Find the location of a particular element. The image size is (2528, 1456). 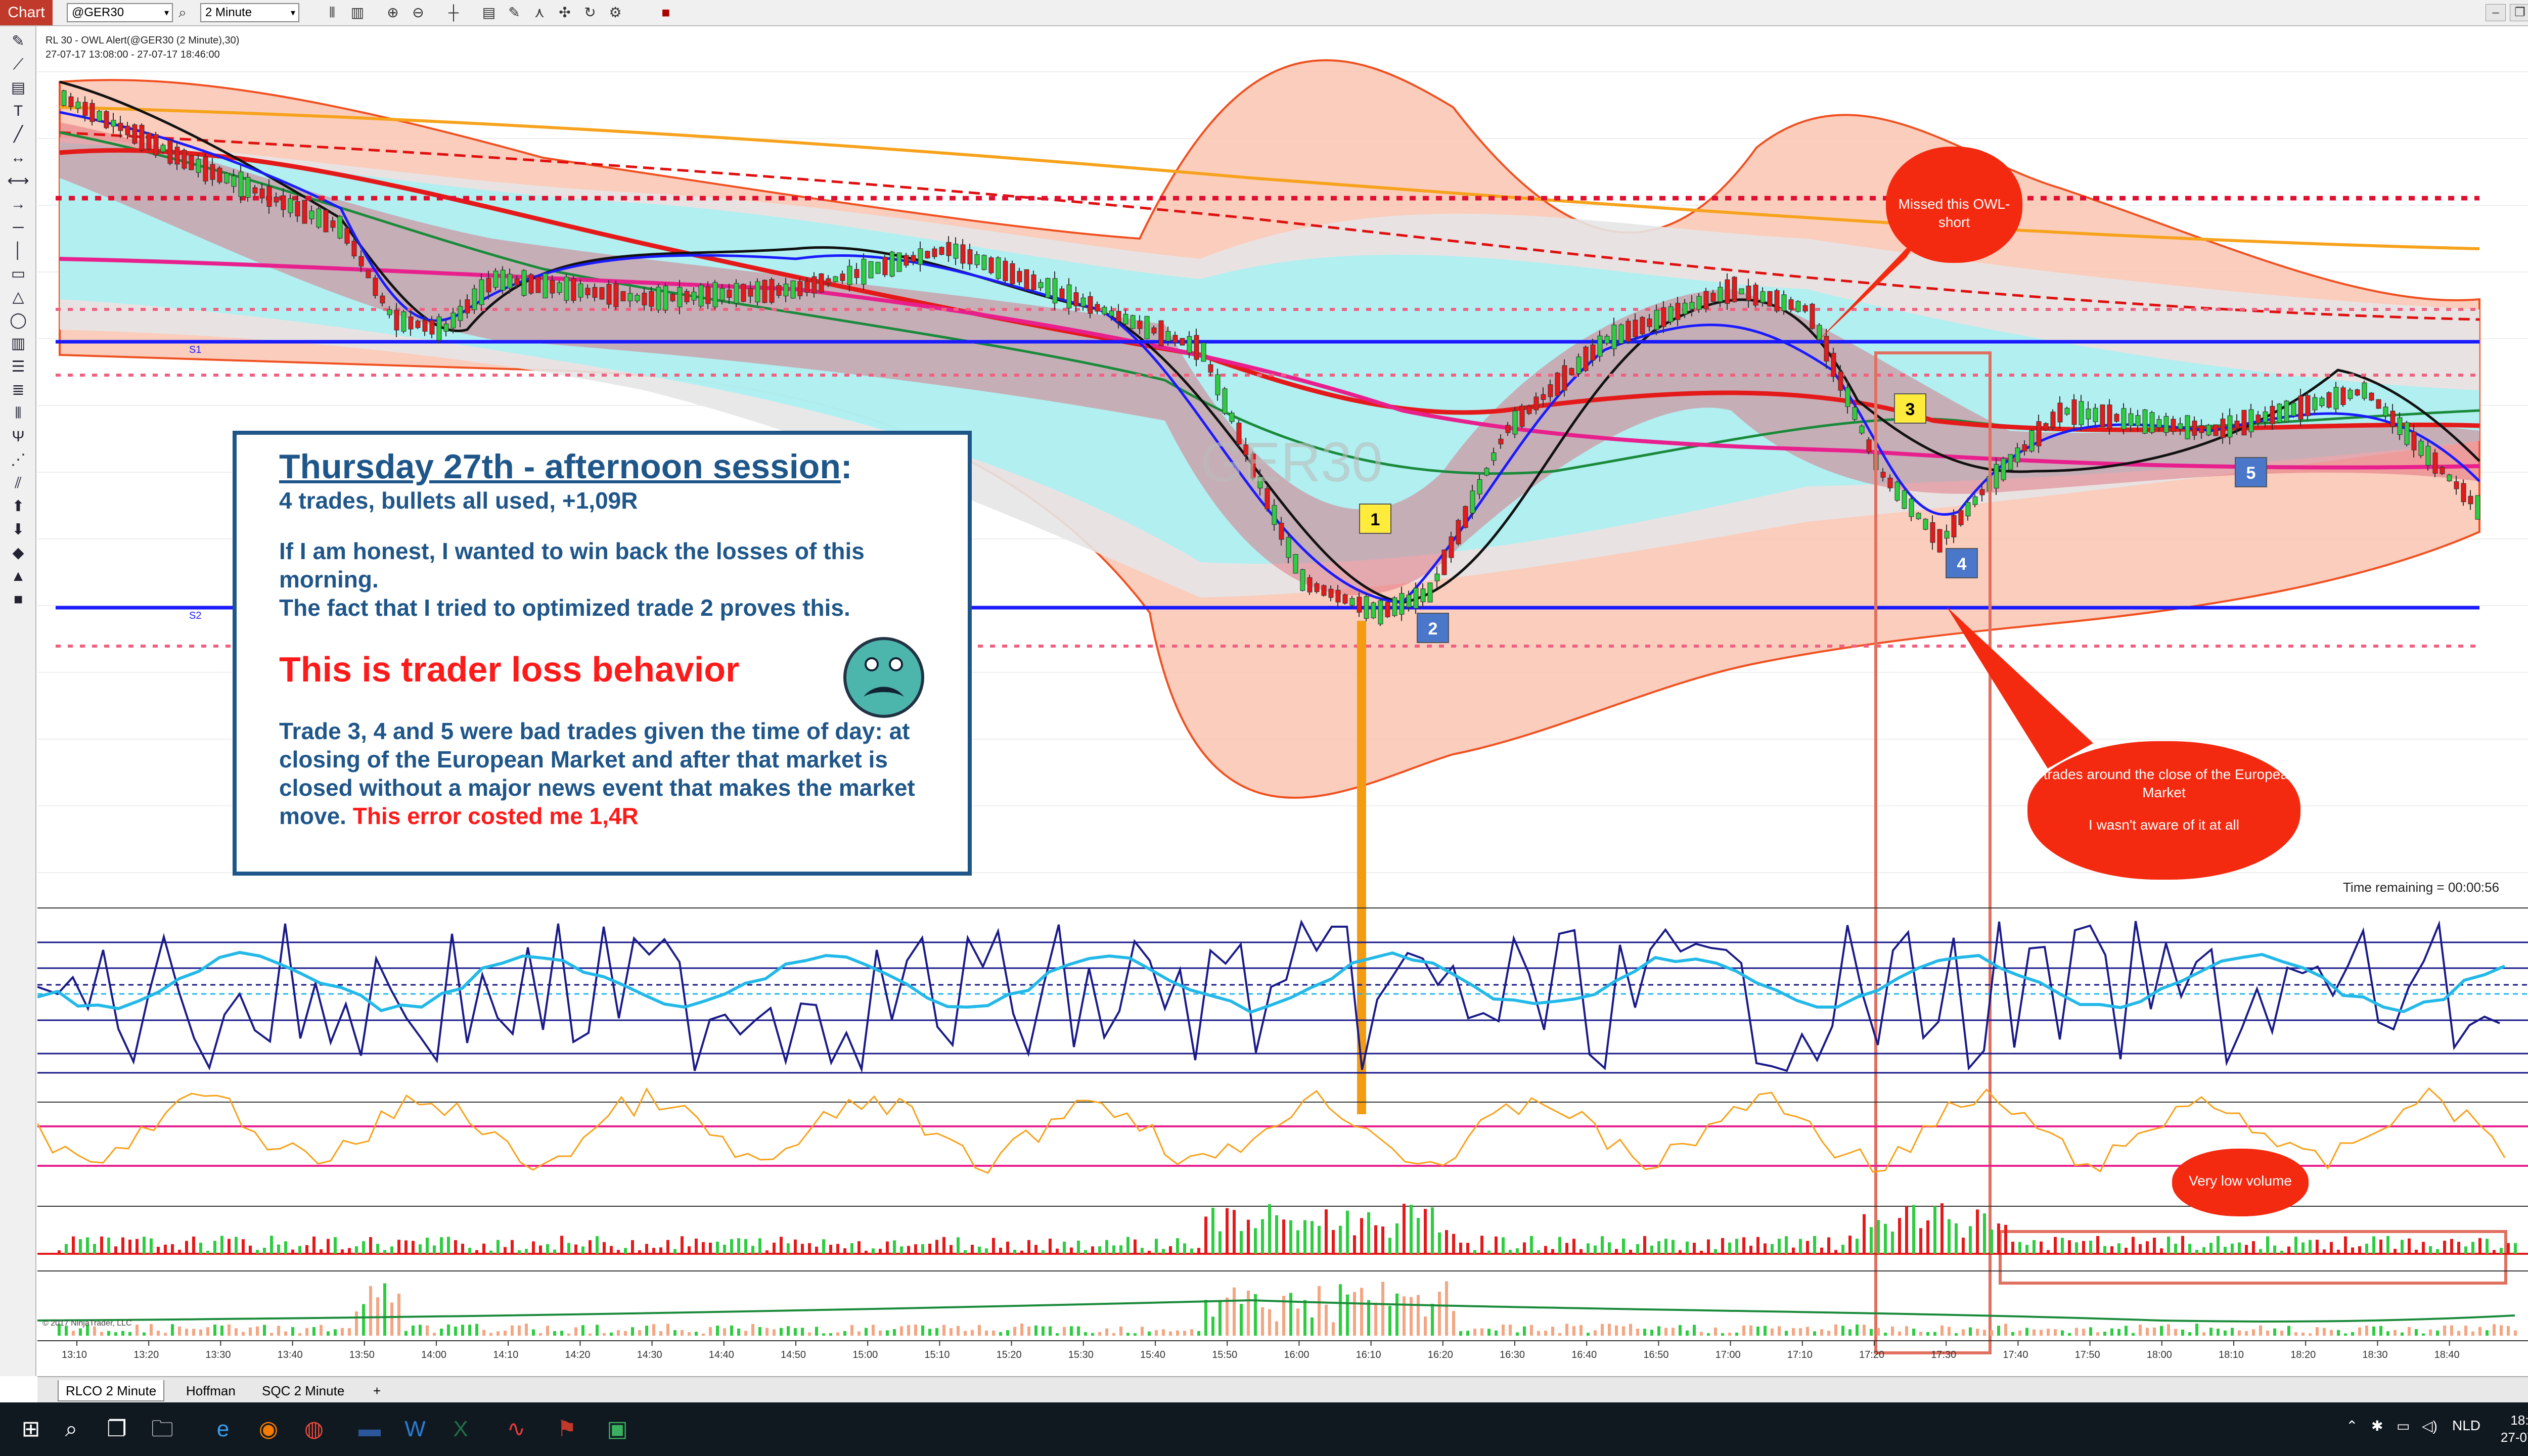

ellipse-icon: ◯ is located at coordinates (18, 320).